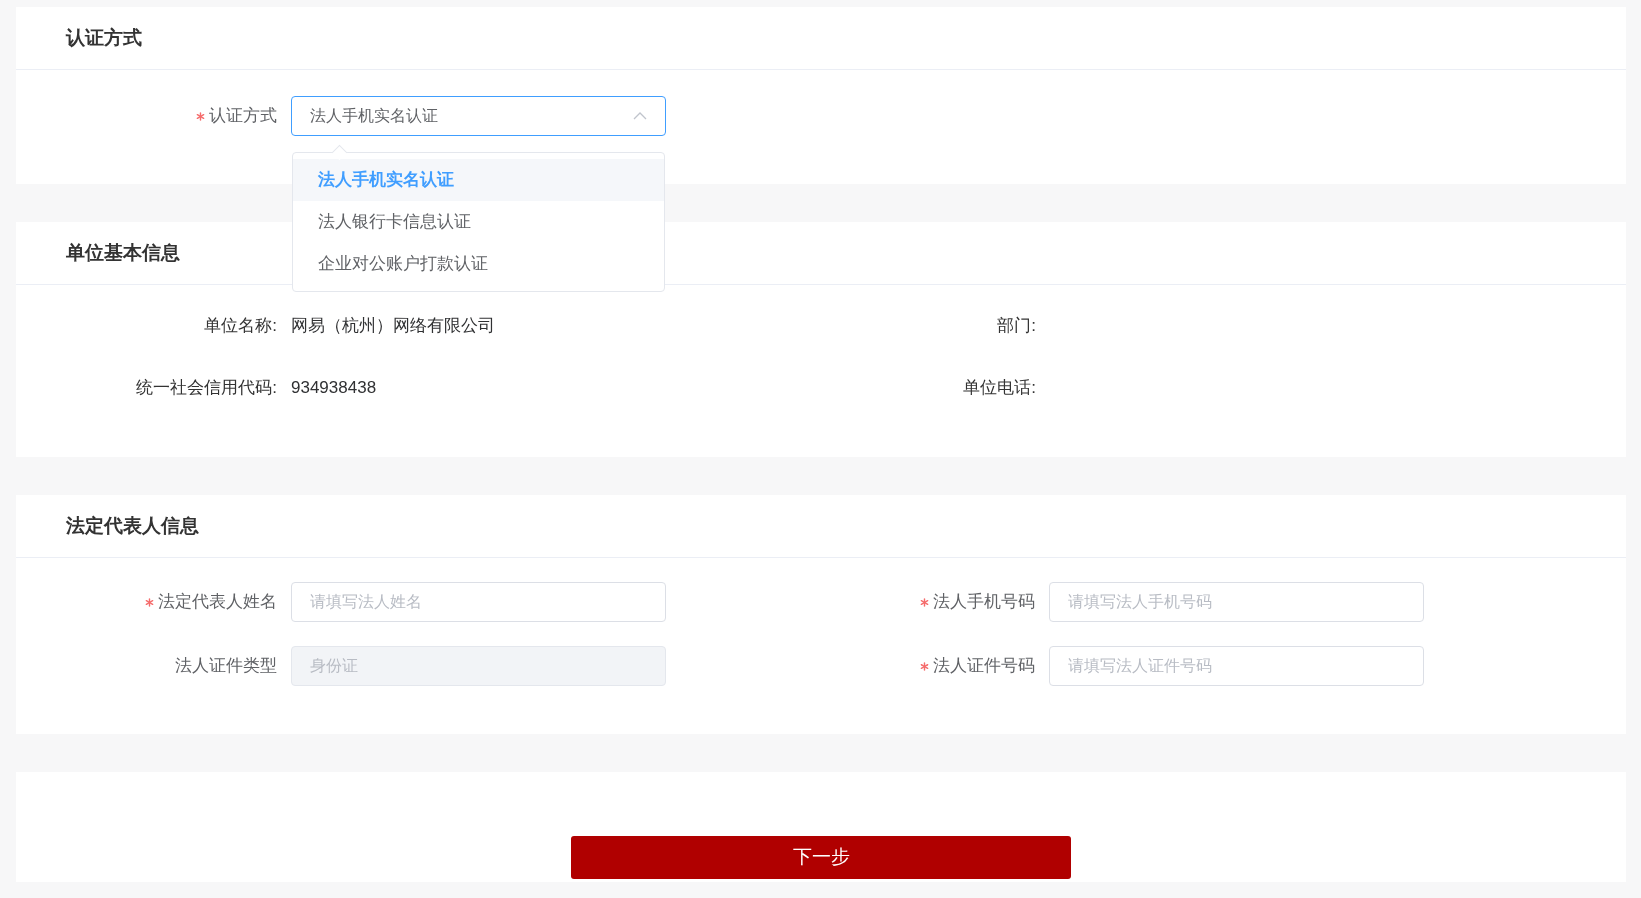 The height and width of the screenshot is (898, 1641). What do you see at coordinates (1016, 326) in the screenshot?
I see `info-label: 部门:` at bounding box center [1016, 326].